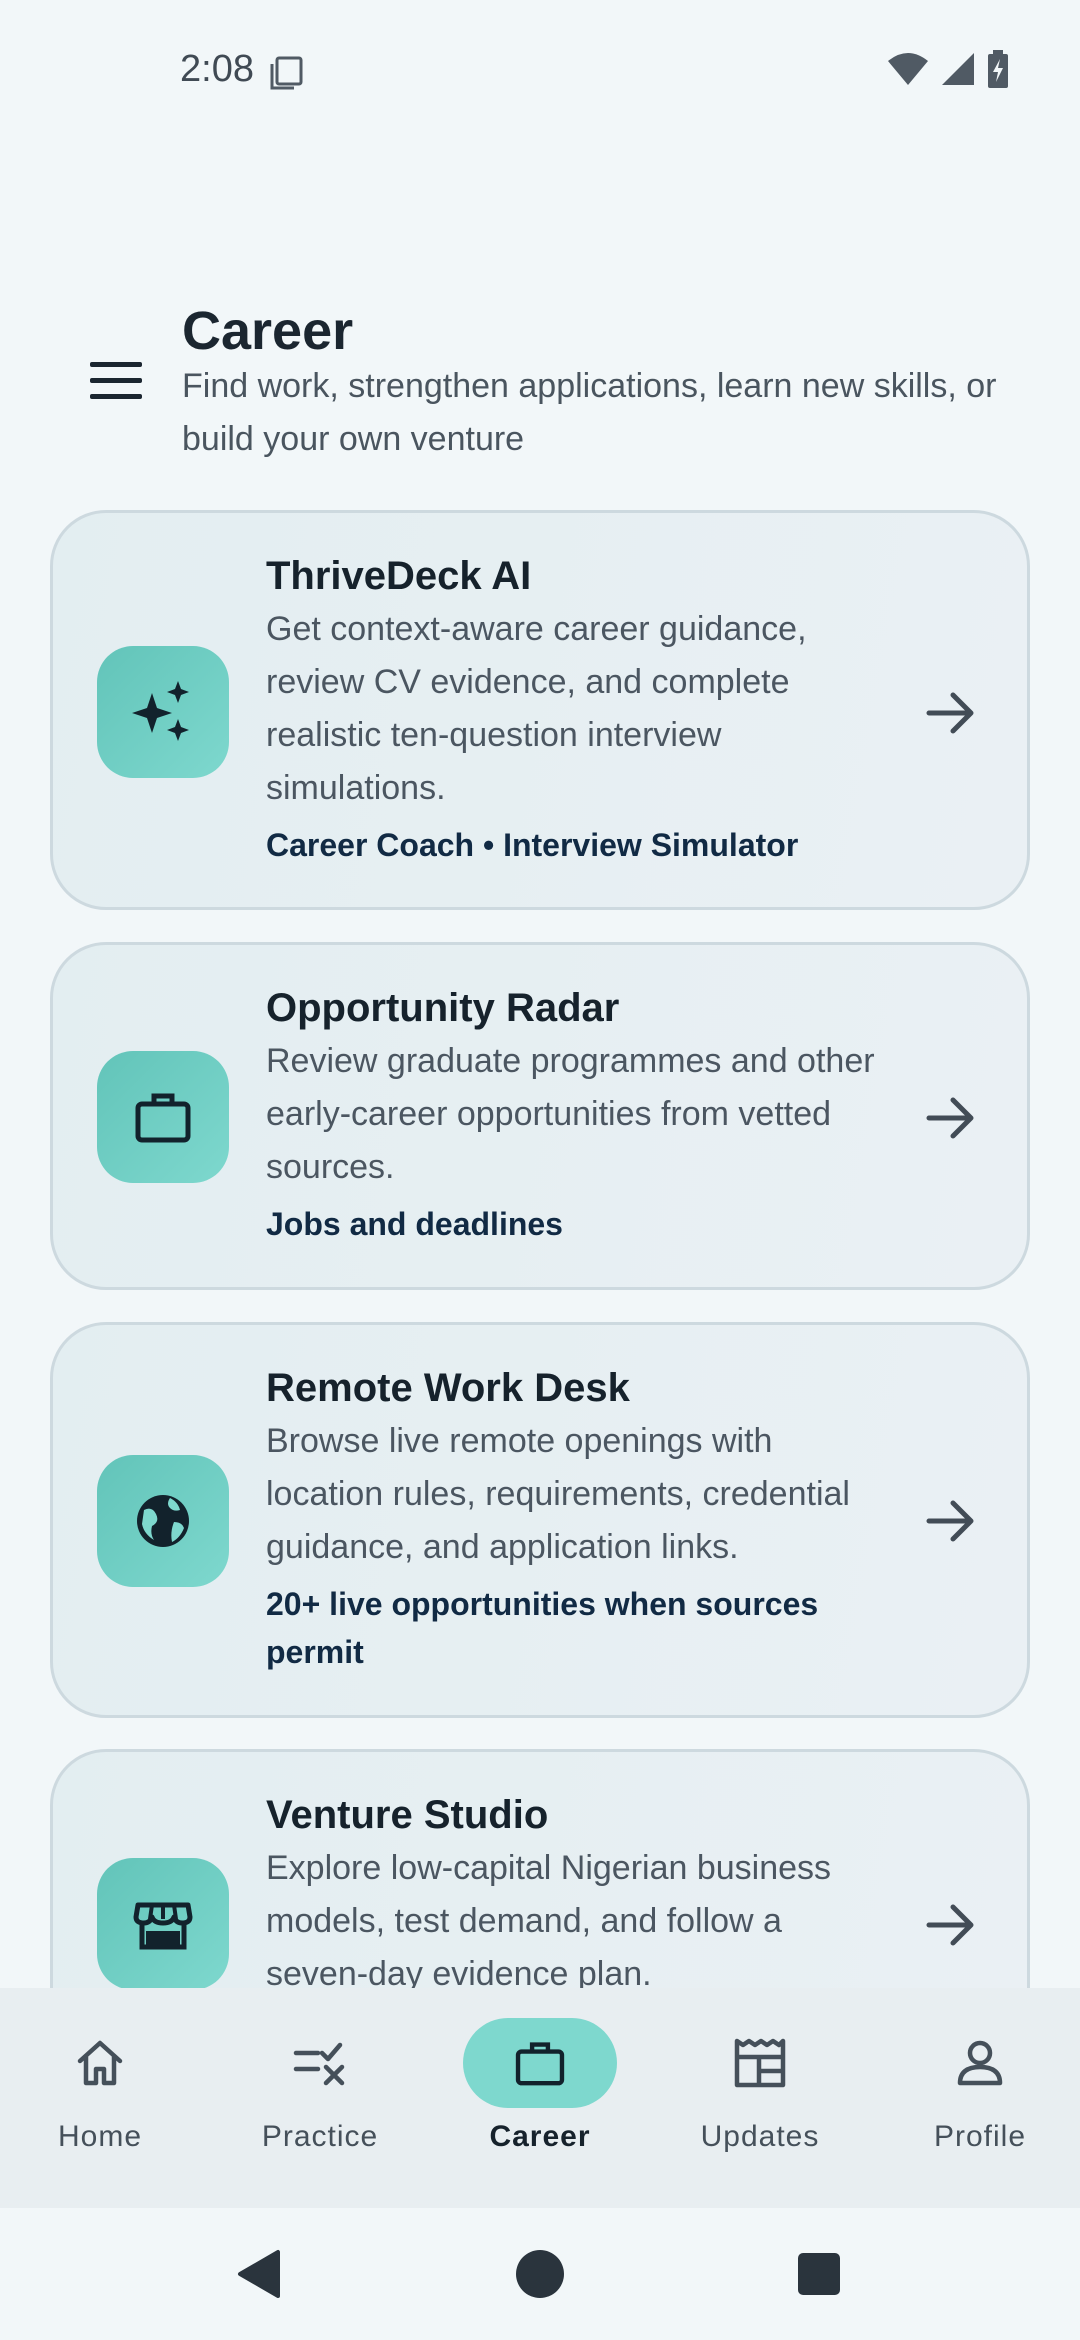 This screenshot has height=2340, width=1080. Describe the element at coordinates (320, 2136) in the screenshot. I see `nav-label: Practice` at that location.